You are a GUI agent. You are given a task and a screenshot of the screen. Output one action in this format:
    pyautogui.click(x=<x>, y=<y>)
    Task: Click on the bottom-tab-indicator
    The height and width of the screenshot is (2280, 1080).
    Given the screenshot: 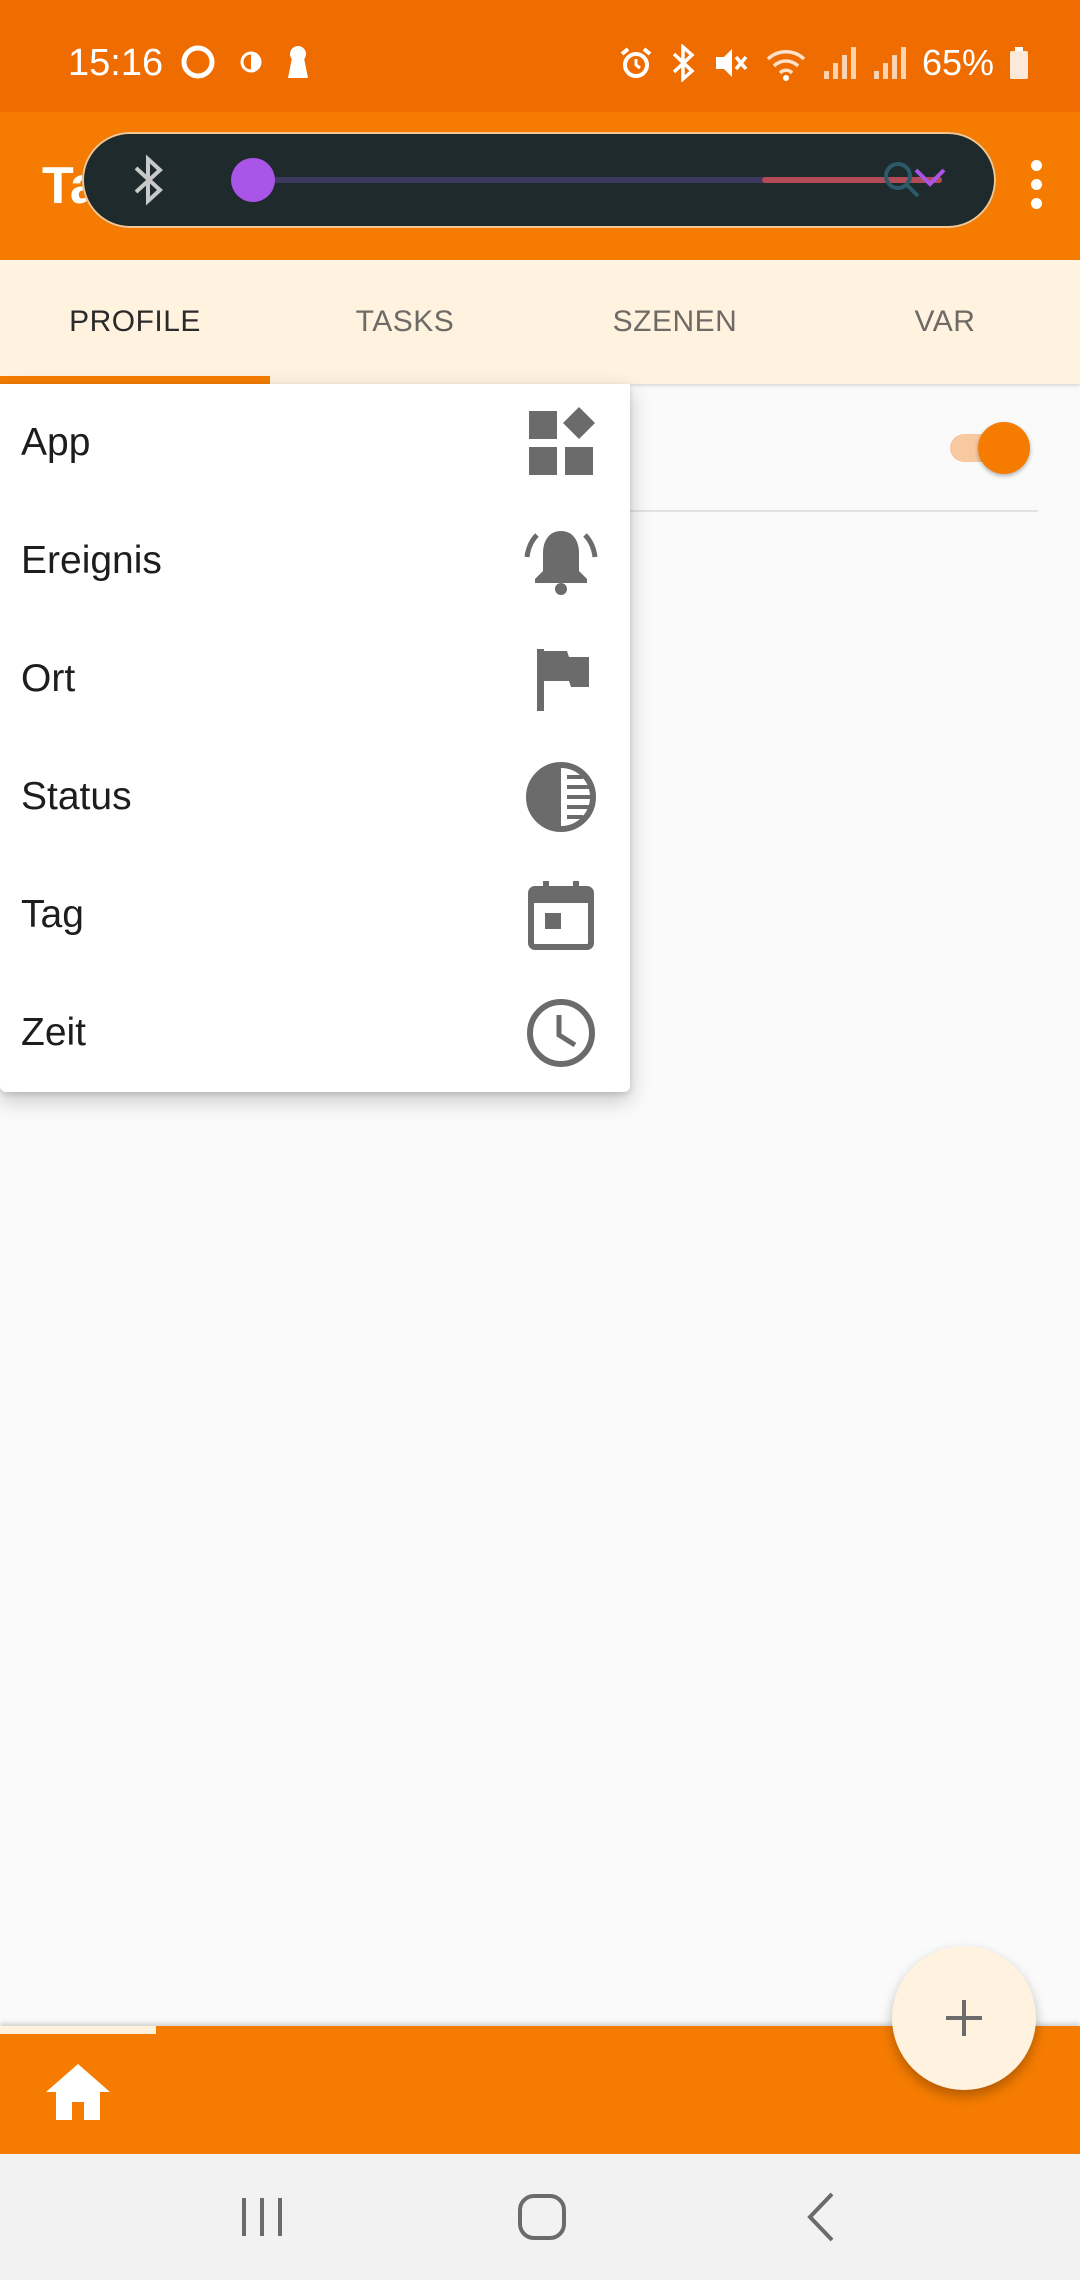 What is the action you would take?
    pyautogui.click(x=78, y=2030)
    